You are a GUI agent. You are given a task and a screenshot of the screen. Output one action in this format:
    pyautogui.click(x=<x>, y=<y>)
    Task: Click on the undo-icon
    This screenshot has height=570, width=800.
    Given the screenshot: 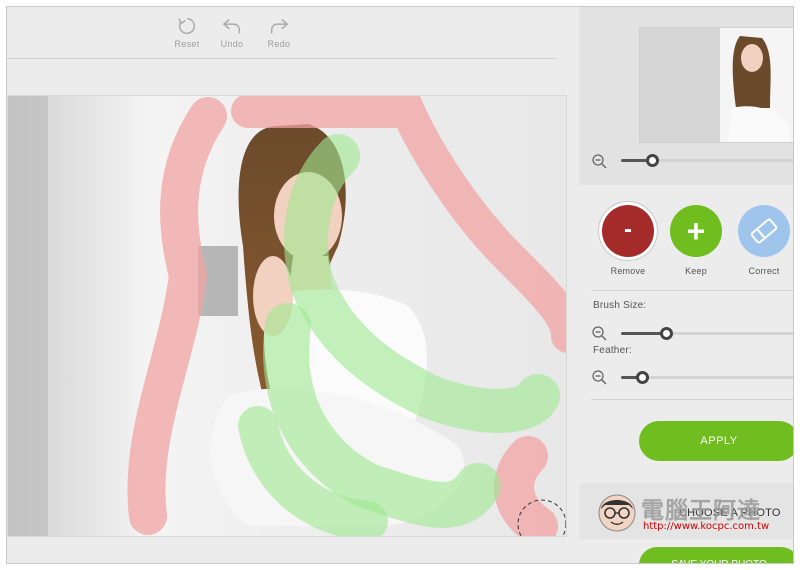 What is the action you would take?
    pyautogui.click(x=231, y=26)
    